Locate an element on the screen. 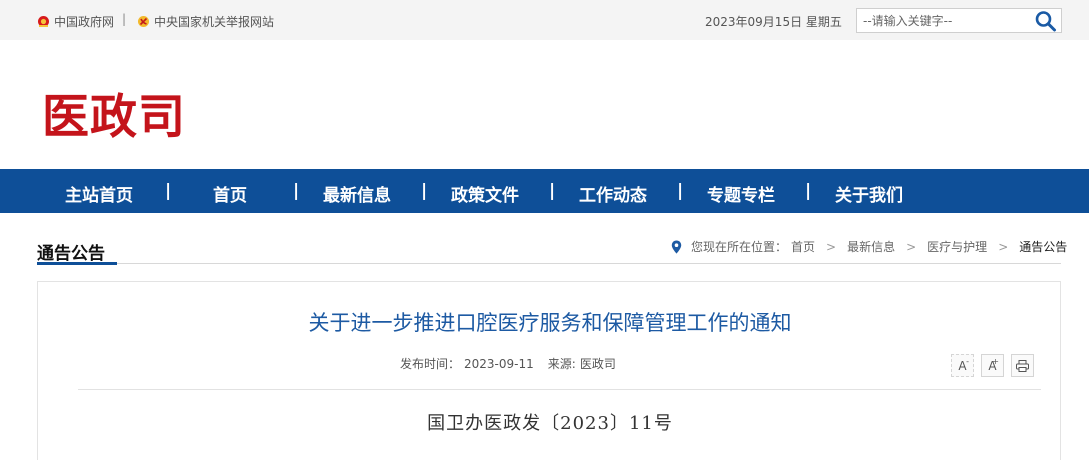  nav-latest-info: 最新信息 is located at coordinates (357, 193).